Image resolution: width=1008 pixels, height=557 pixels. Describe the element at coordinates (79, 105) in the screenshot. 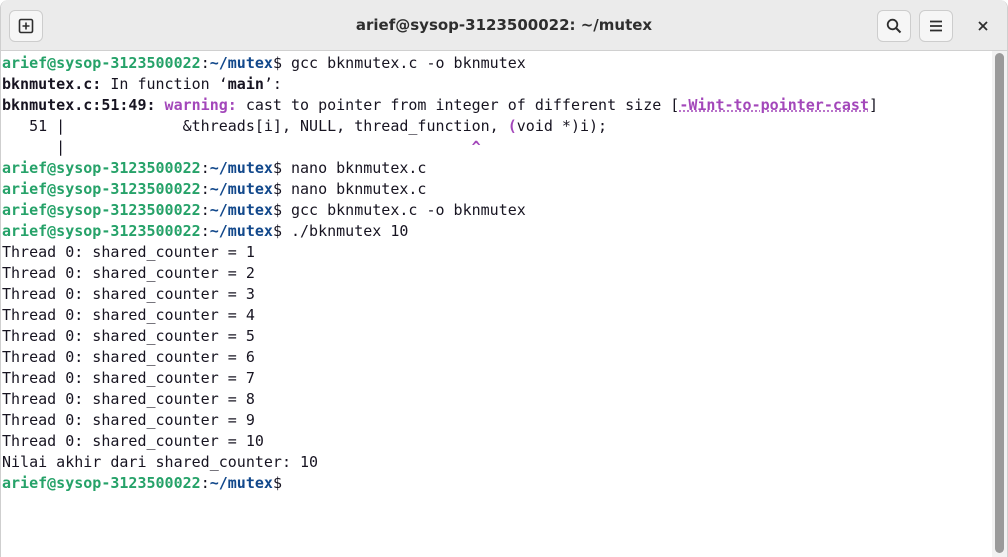

I see `warning-location: bknmutex.c:51:49:` at that location.